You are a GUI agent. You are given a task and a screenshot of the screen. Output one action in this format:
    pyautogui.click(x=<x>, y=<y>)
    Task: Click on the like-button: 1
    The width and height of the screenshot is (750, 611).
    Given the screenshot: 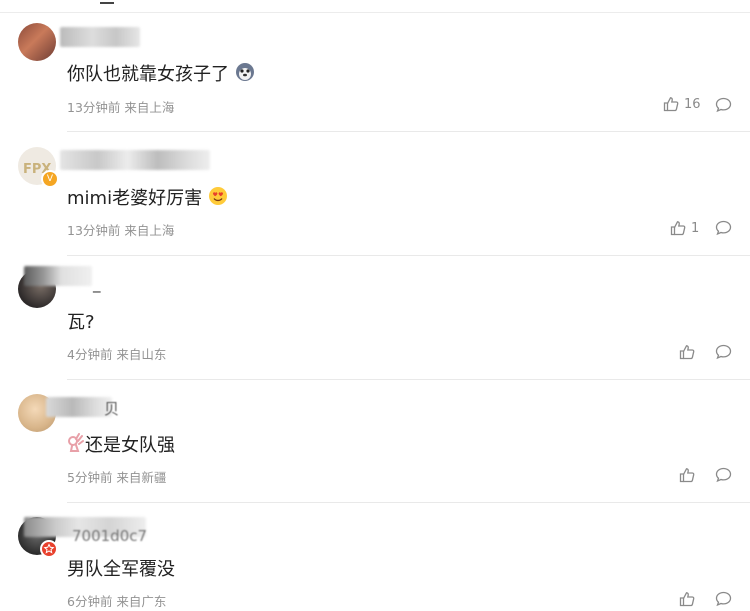 What is the action you would take?
    pyautogui.click(x=684, y=228)
    